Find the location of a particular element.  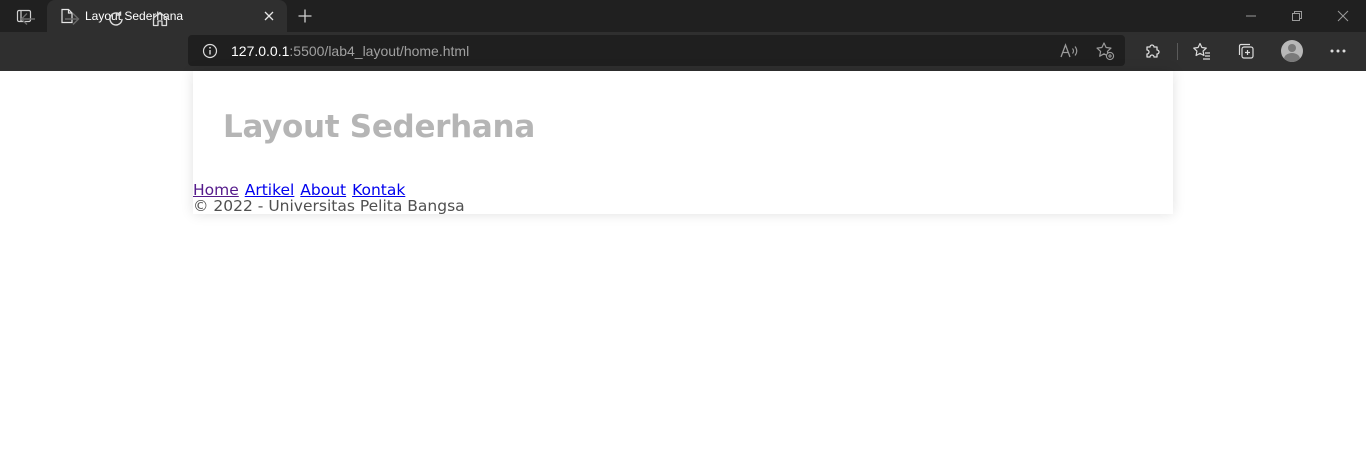

plus-icon is located at coordinates (305, 16).